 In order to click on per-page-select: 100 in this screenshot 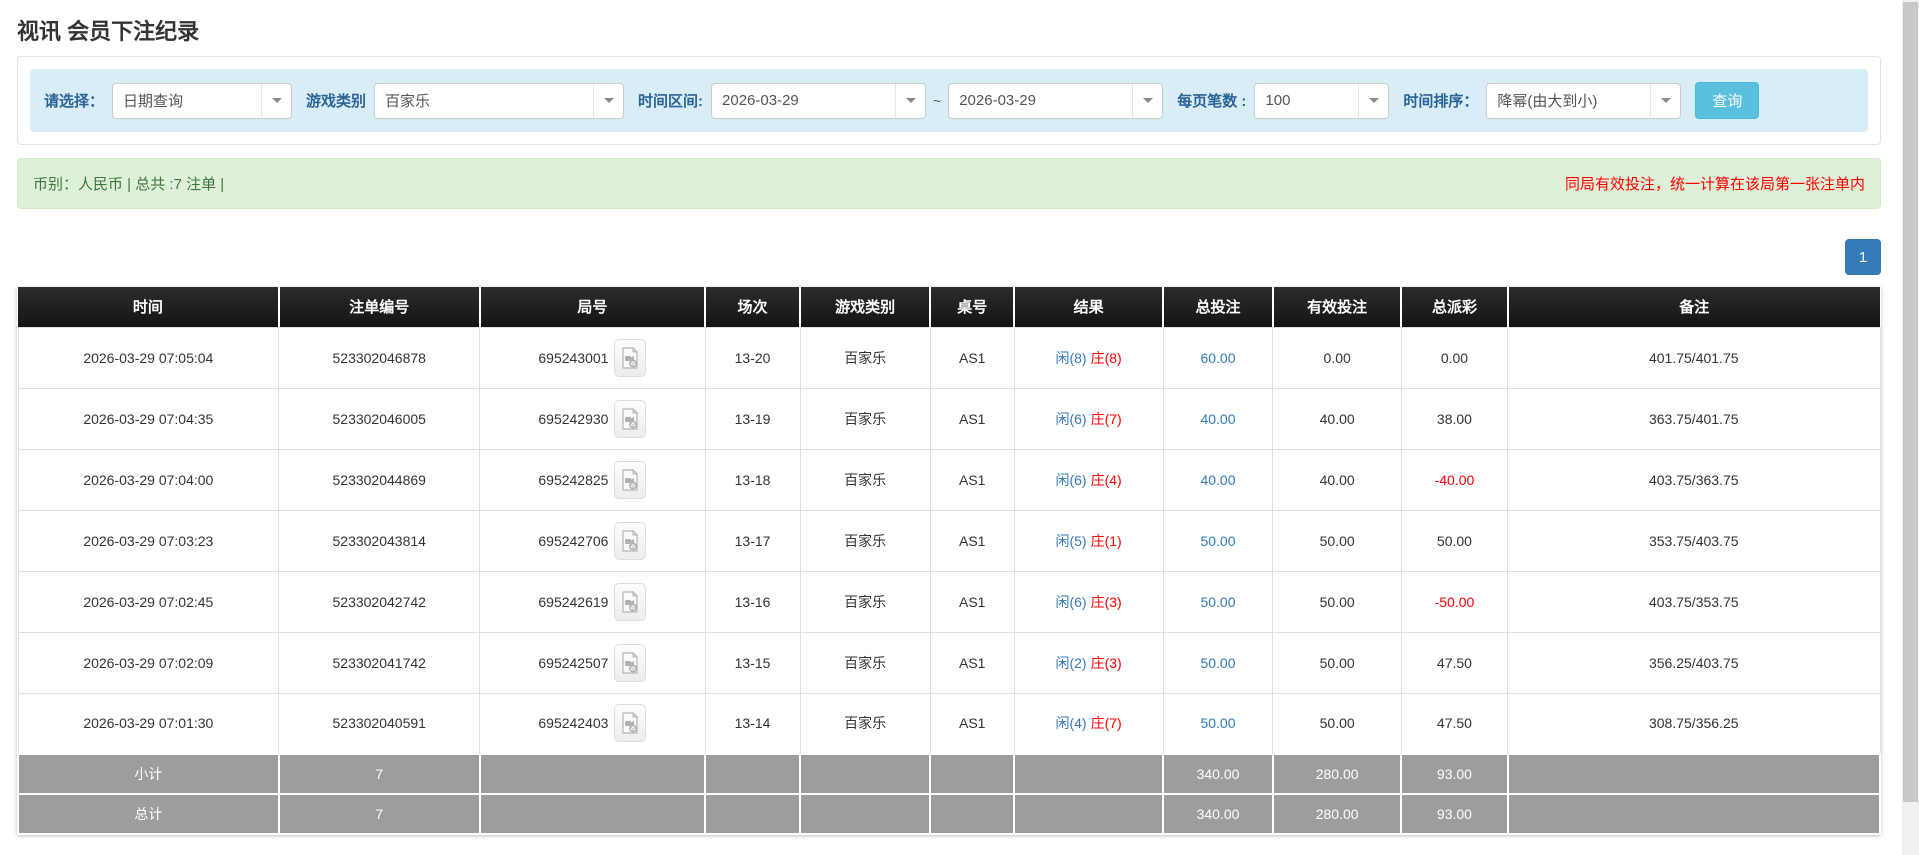, I will do `click(1322, 100)`.